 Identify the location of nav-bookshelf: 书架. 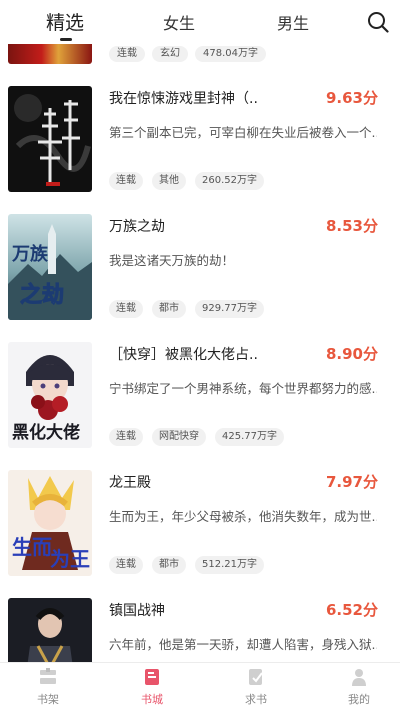
(48, 687).